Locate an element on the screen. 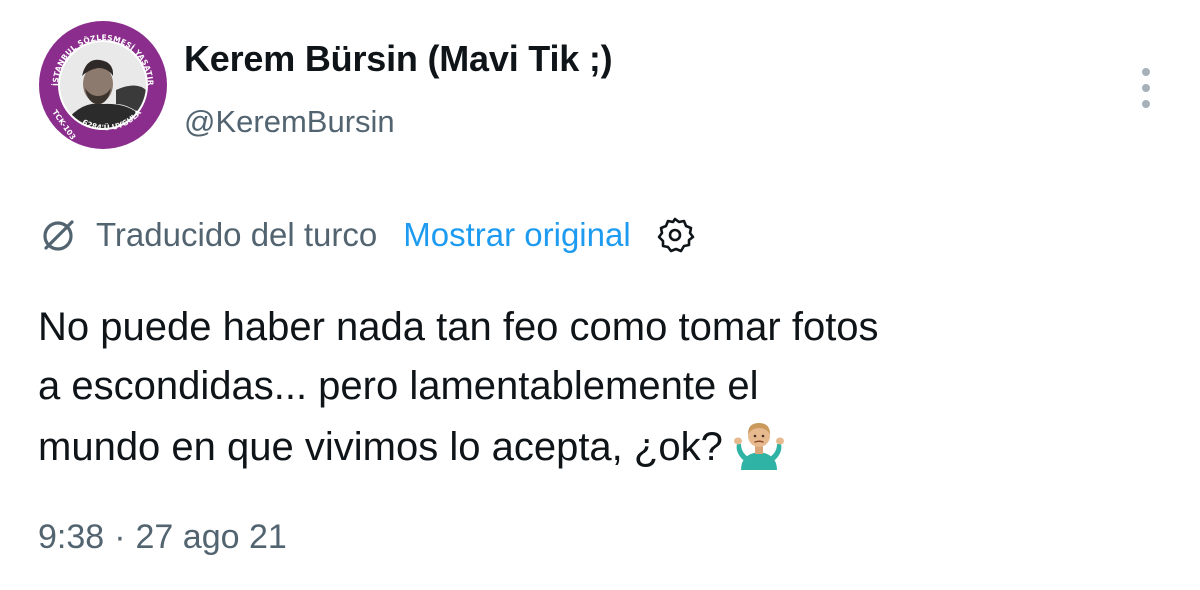 This screenshot has height=590, width=1200. more-options-button is located at coordinates (1146, 88).